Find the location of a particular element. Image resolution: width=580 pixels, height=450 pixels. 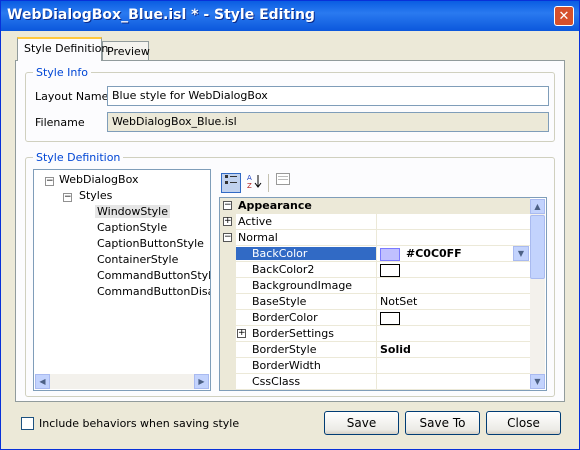

property-value-text: #C0C0FF is located at coordinates (434, 253).